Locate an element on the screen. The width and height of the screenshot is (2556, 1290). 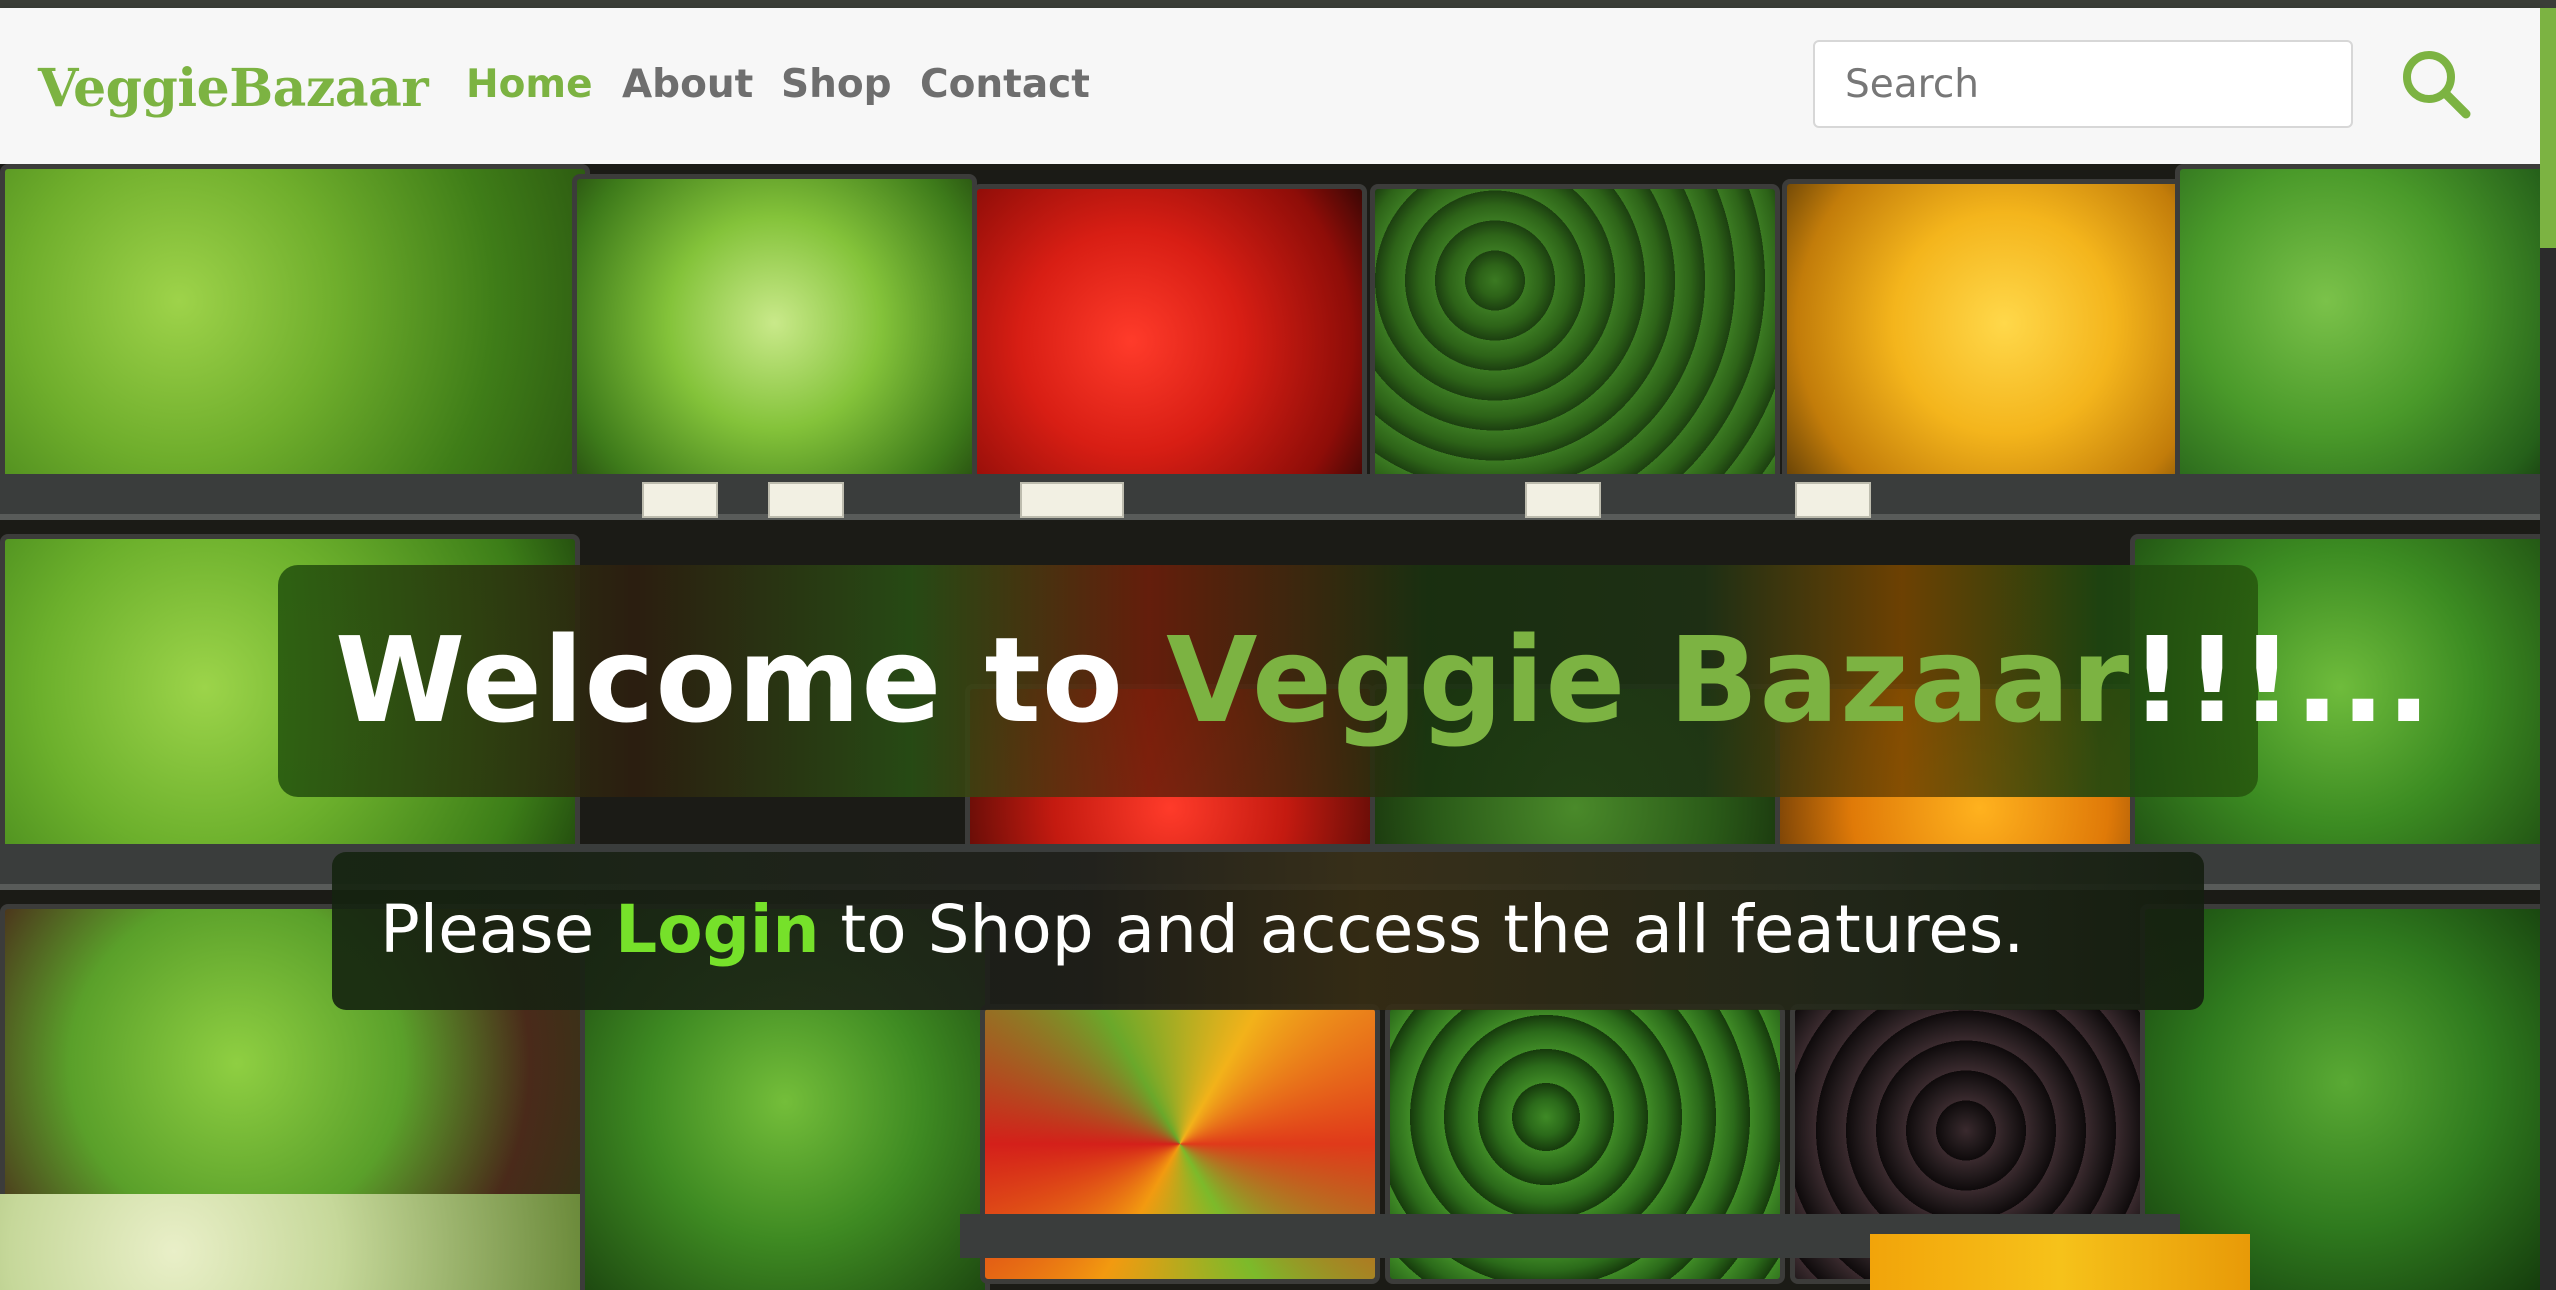
lettuce-bin is located at coordinates (295, 334).